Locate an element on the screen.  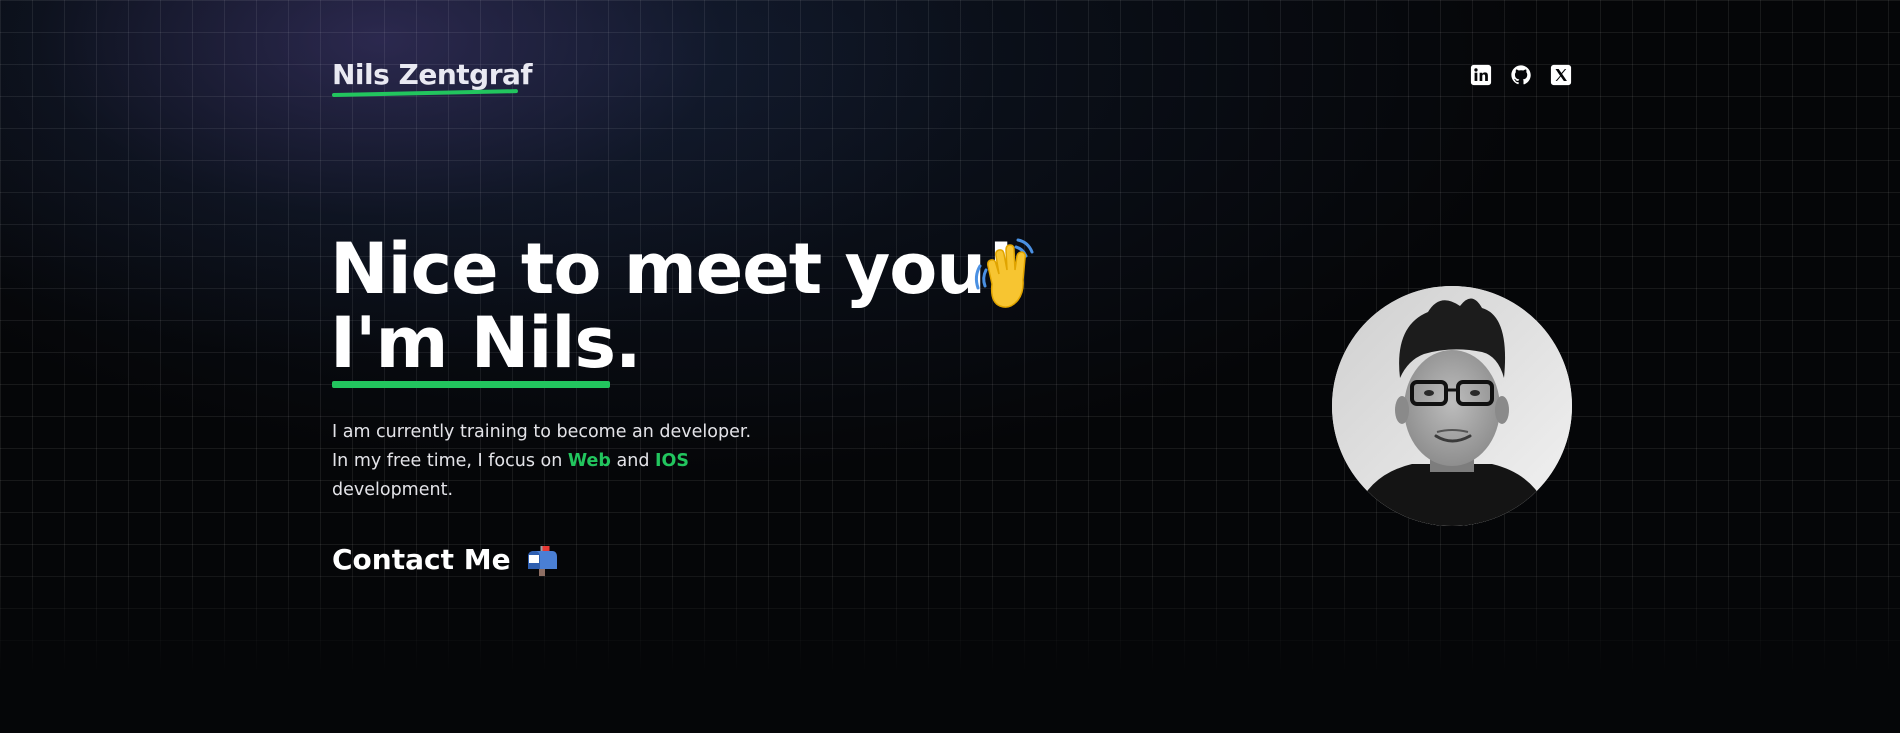
contact-me-link: Contact Me is located at coordinates (445, 559).